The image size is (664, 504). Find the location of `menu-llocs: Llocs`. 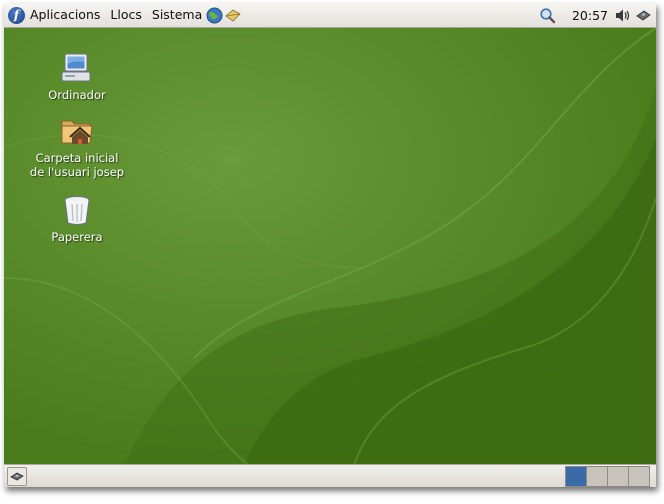

menu-llocs: Llocs is located at coordinates (125, 15).